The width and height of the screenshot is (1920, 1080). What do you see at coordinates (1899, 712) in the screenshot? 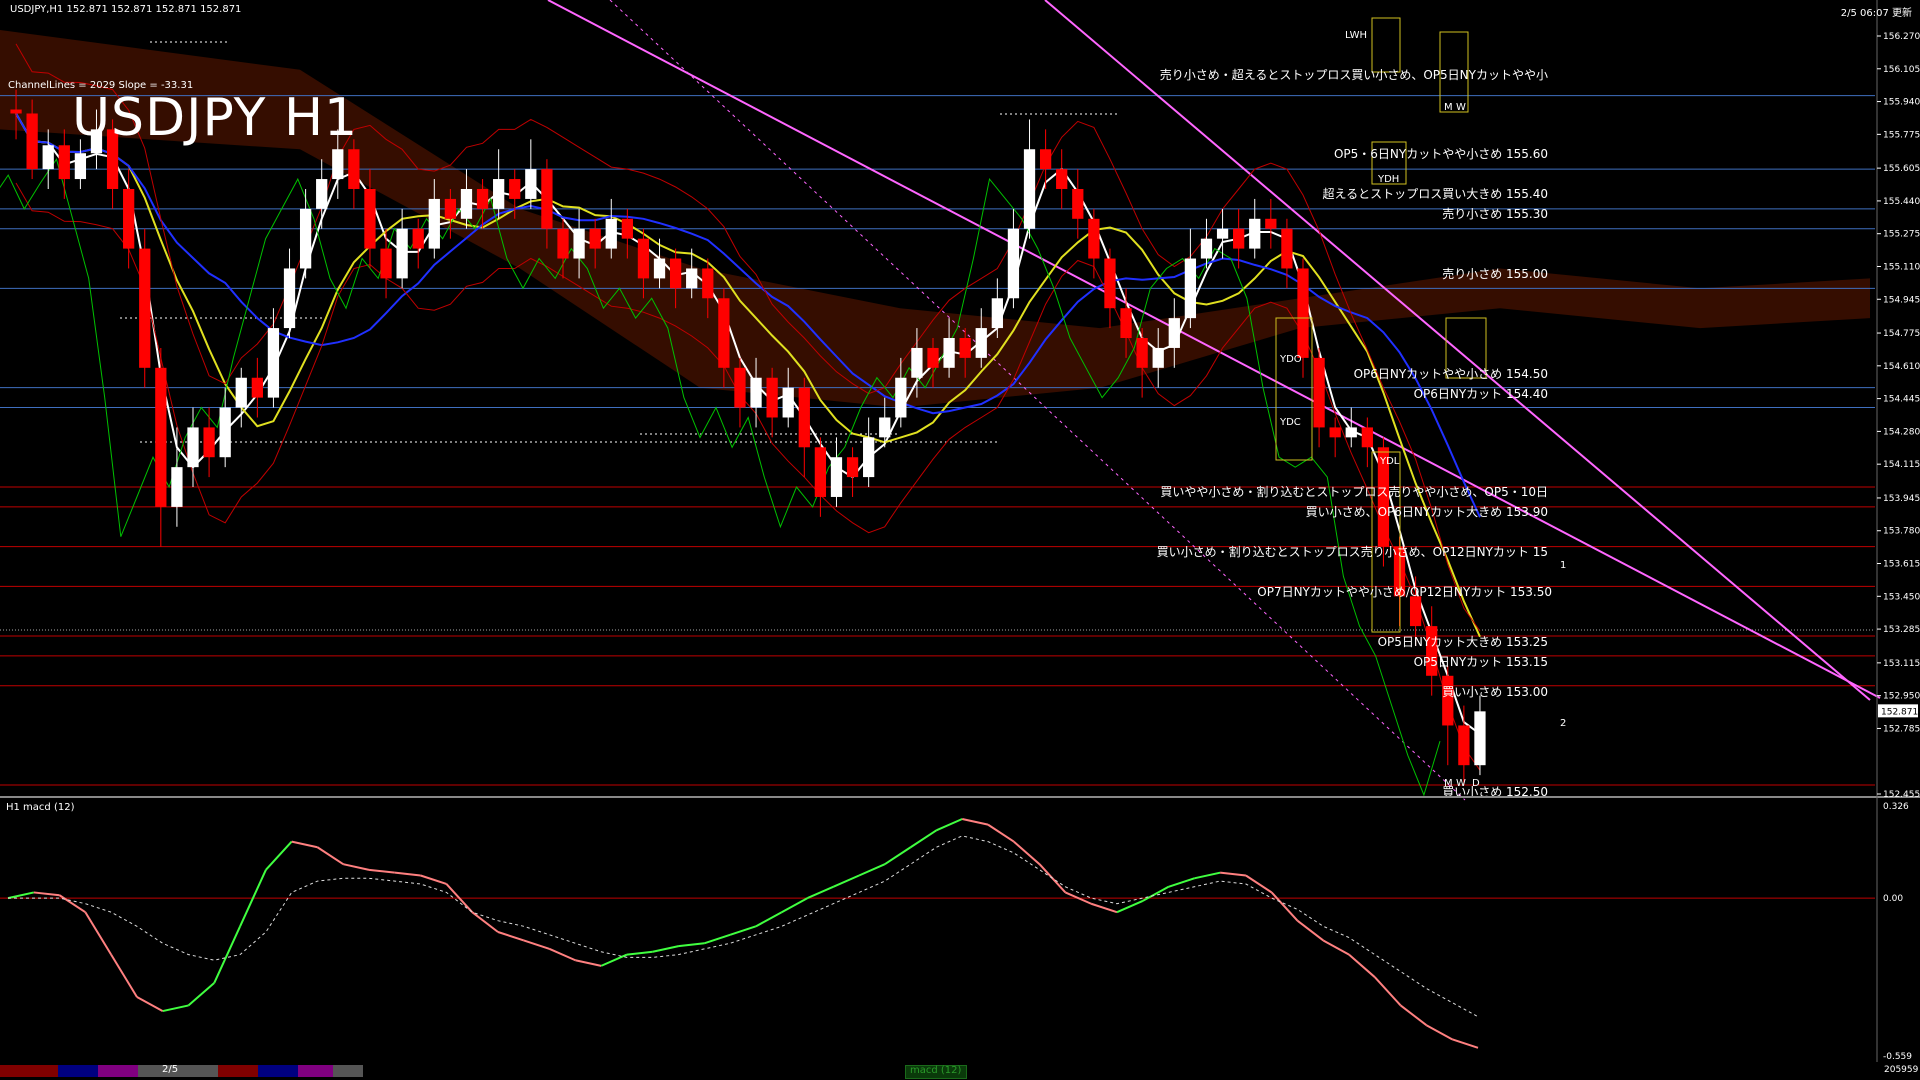
I see `current-price-label: 152.871` at bounding box center [1899, 712].